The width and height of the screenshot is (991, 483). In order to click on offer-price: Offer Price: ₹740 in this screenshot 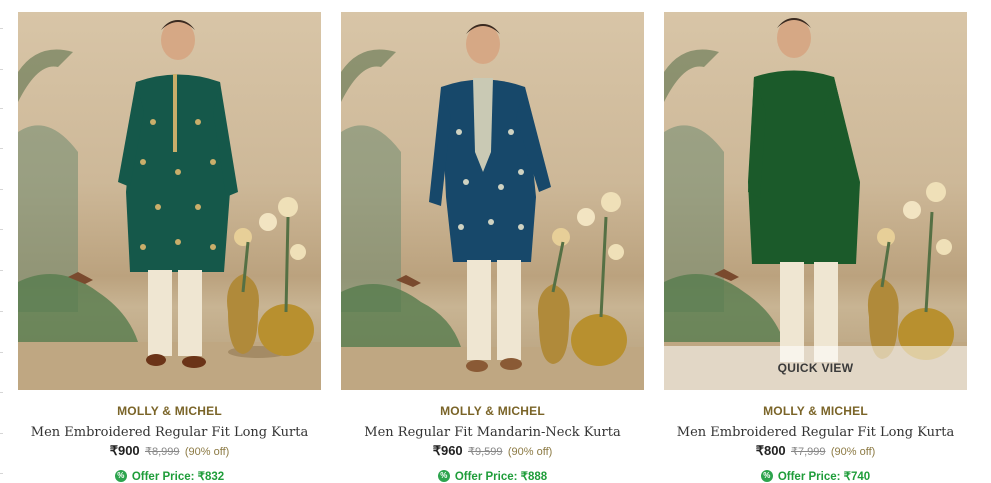, I will do `click(824, 477)`.